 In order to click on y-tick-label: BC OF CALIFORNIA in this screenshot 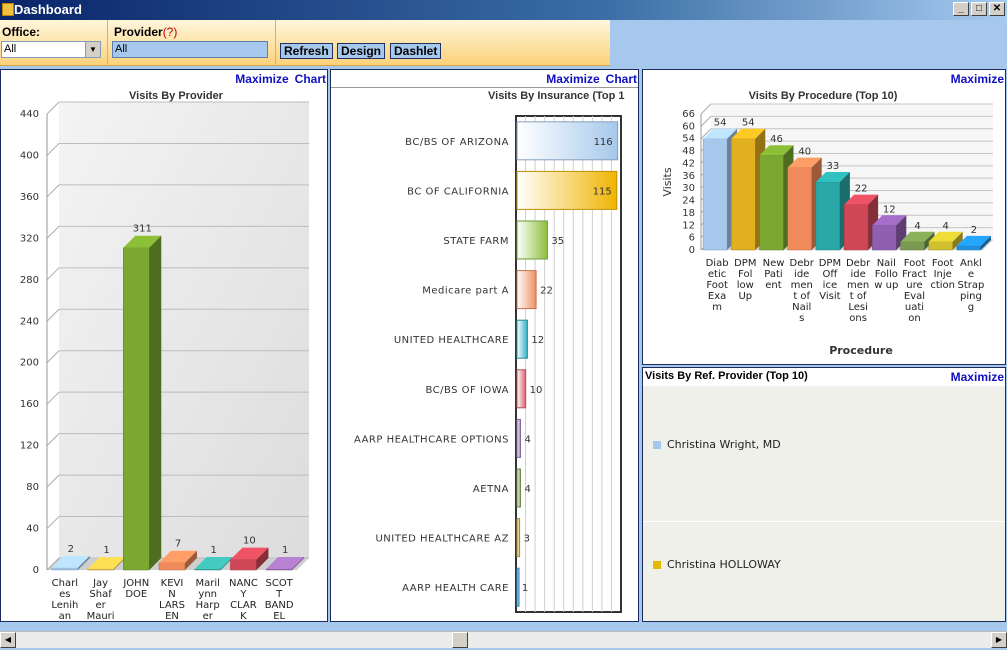, I will do `click(458, 191)`.